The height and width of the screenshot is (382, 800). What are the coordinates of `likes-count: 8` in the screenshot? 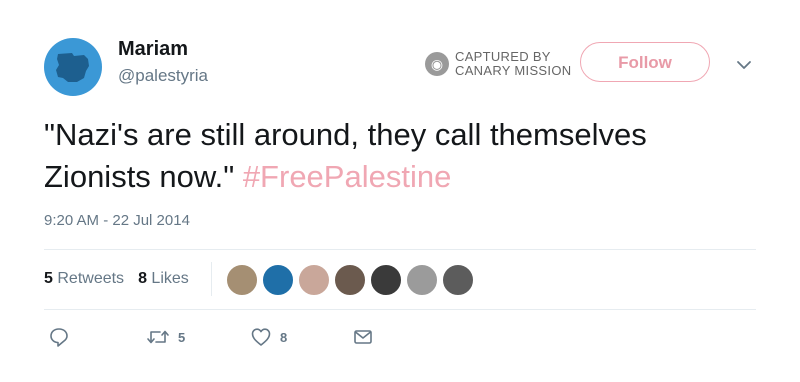 It's located at (142, 278).